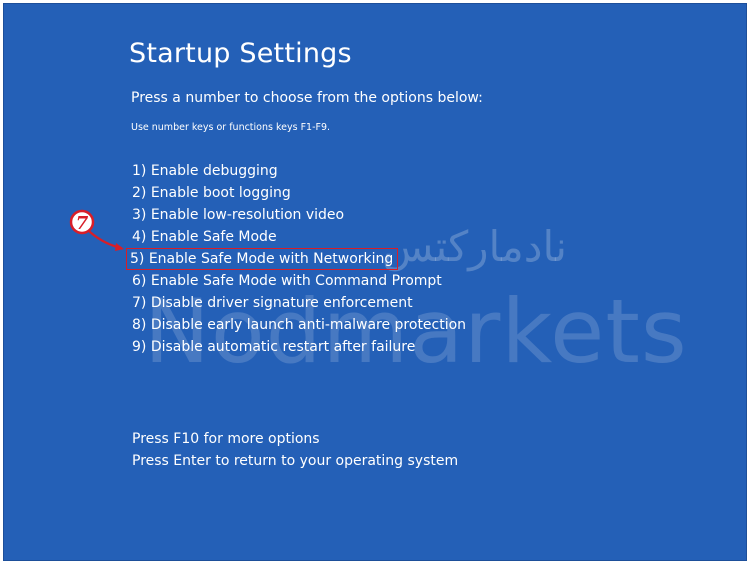 The width and height of the screenshot is (750, 564). I want to click on step-annotation: 7, so click(96, 230).